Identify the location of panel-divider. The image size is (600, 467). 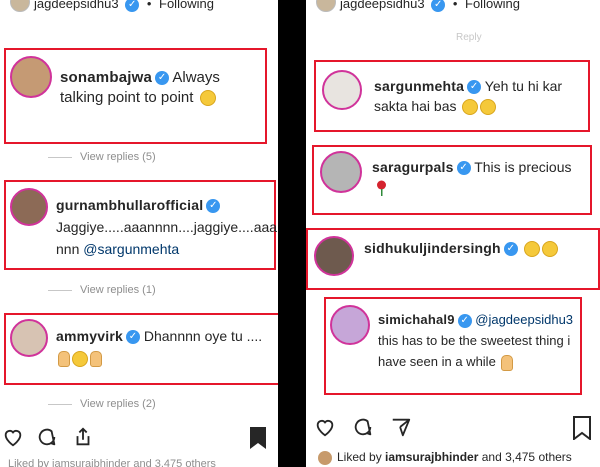
(292, 233).